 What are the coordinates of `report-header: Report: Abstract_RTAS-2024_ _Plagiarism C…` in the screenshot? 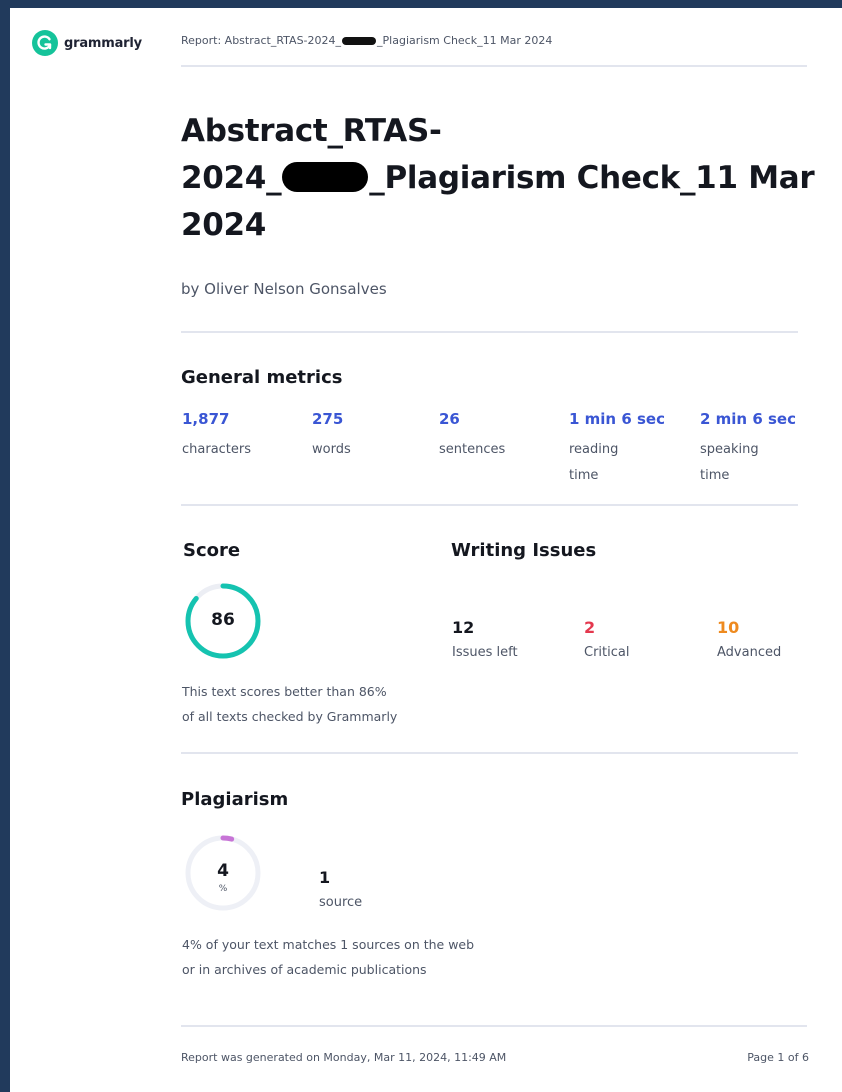 It's located at (366, 40).